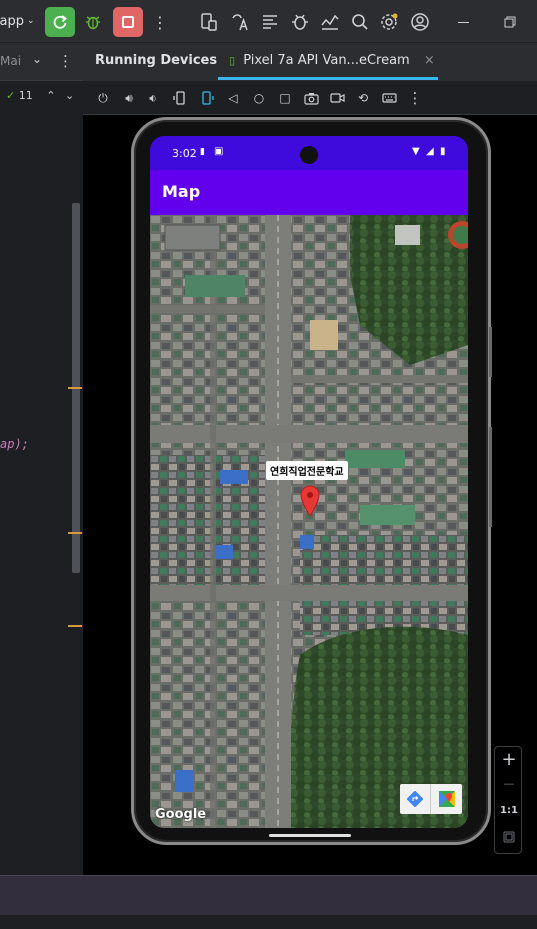 The height and width of the screenshot is (929, 537). I want to click on app-title: Map, so click(181, 191).